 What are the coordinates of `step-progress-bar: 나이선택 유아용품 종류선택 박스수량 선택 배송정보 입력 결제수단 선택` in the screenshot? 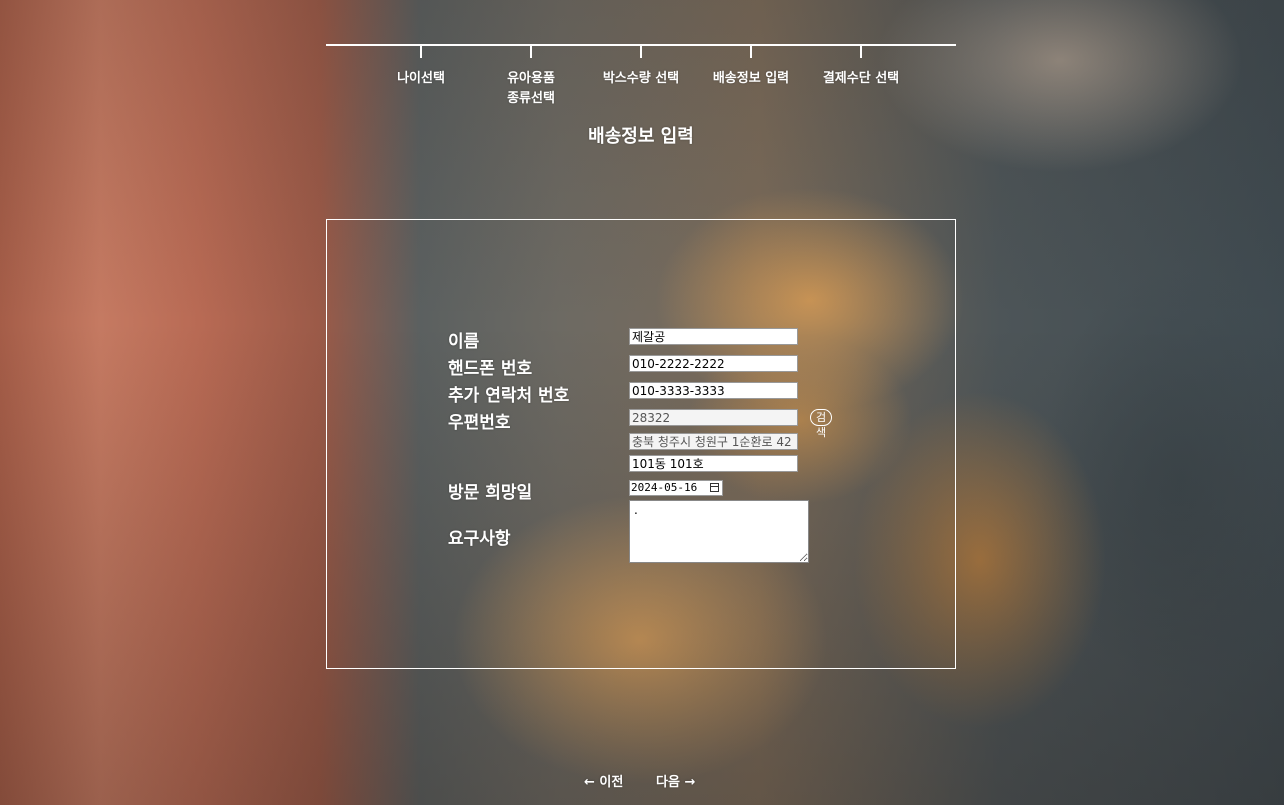 It's located at (641, 84).